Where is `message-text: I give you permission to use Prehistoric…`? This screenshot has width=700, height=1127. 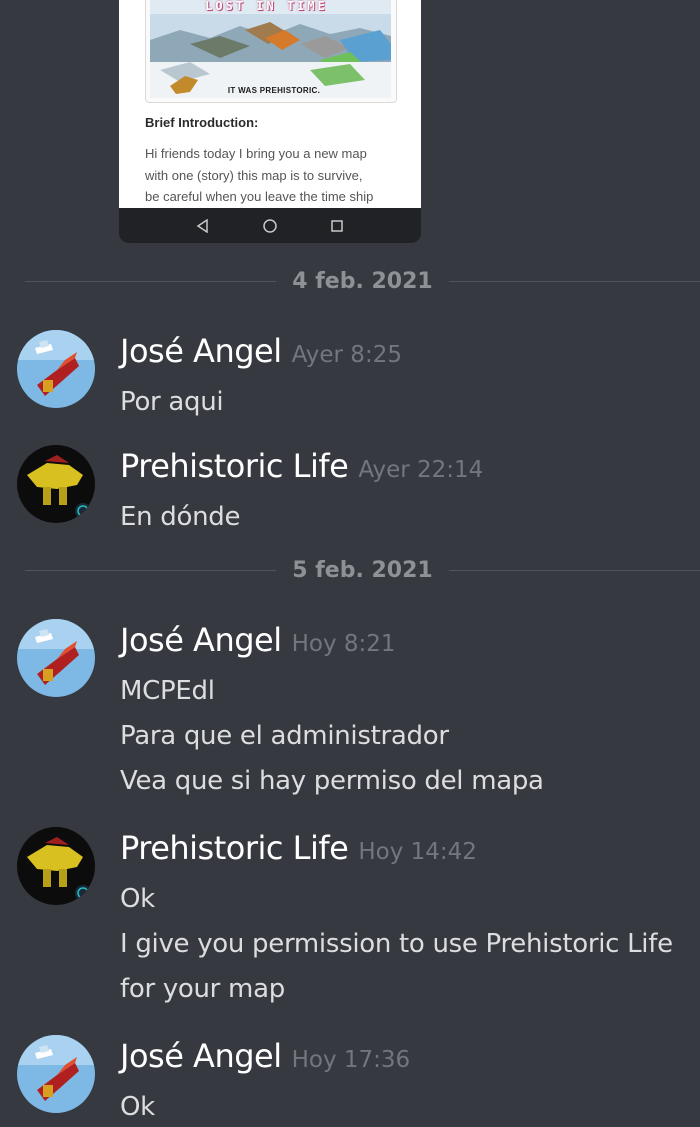 message-text: I give you permission to use Prehistoric… is located at coordinates (396, 944).